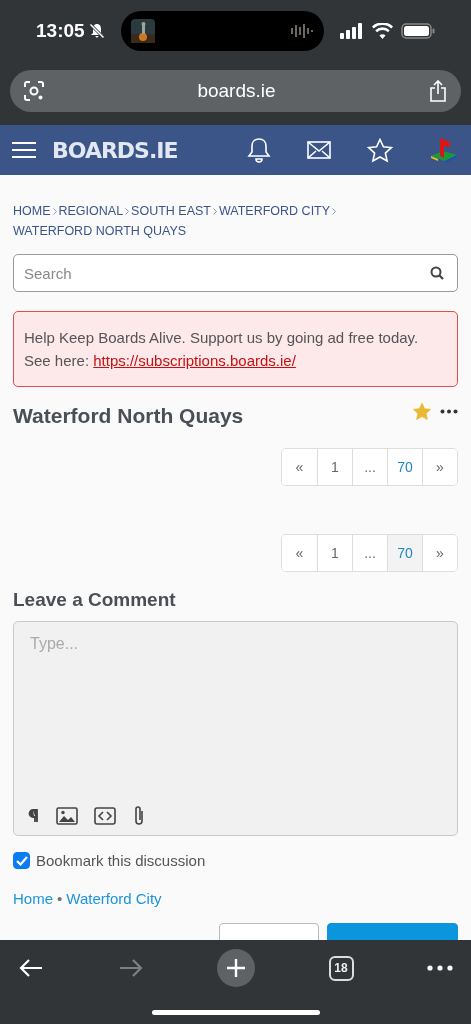 Image resolution: width=471 pixels, height=1024 pixels. I want to click on back-arrow-icon, so click(31, 968).